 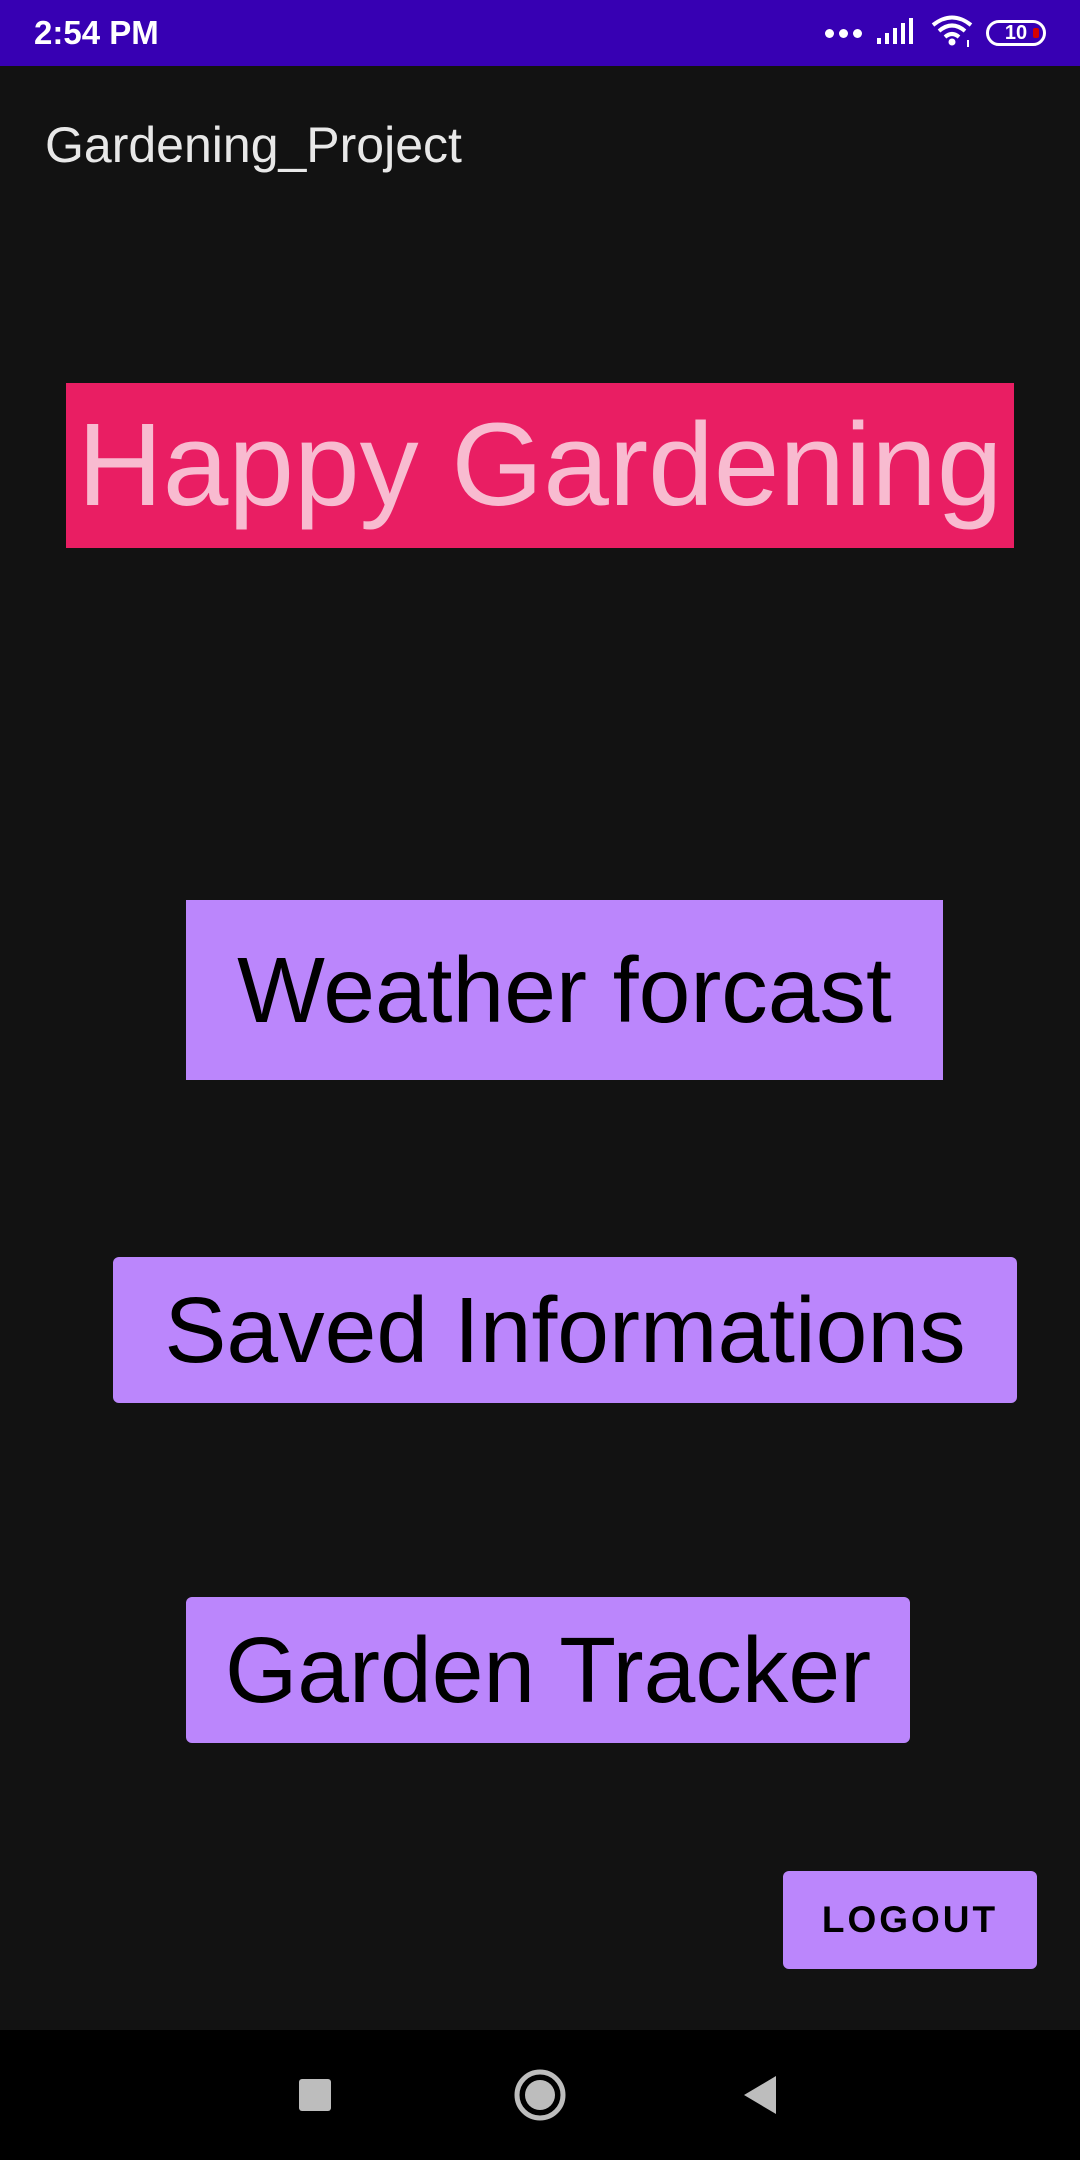 What do you see at coordinates (843, 33) in the screenshot?
I see `more-dots-icon` at bounding box center [843, 33].